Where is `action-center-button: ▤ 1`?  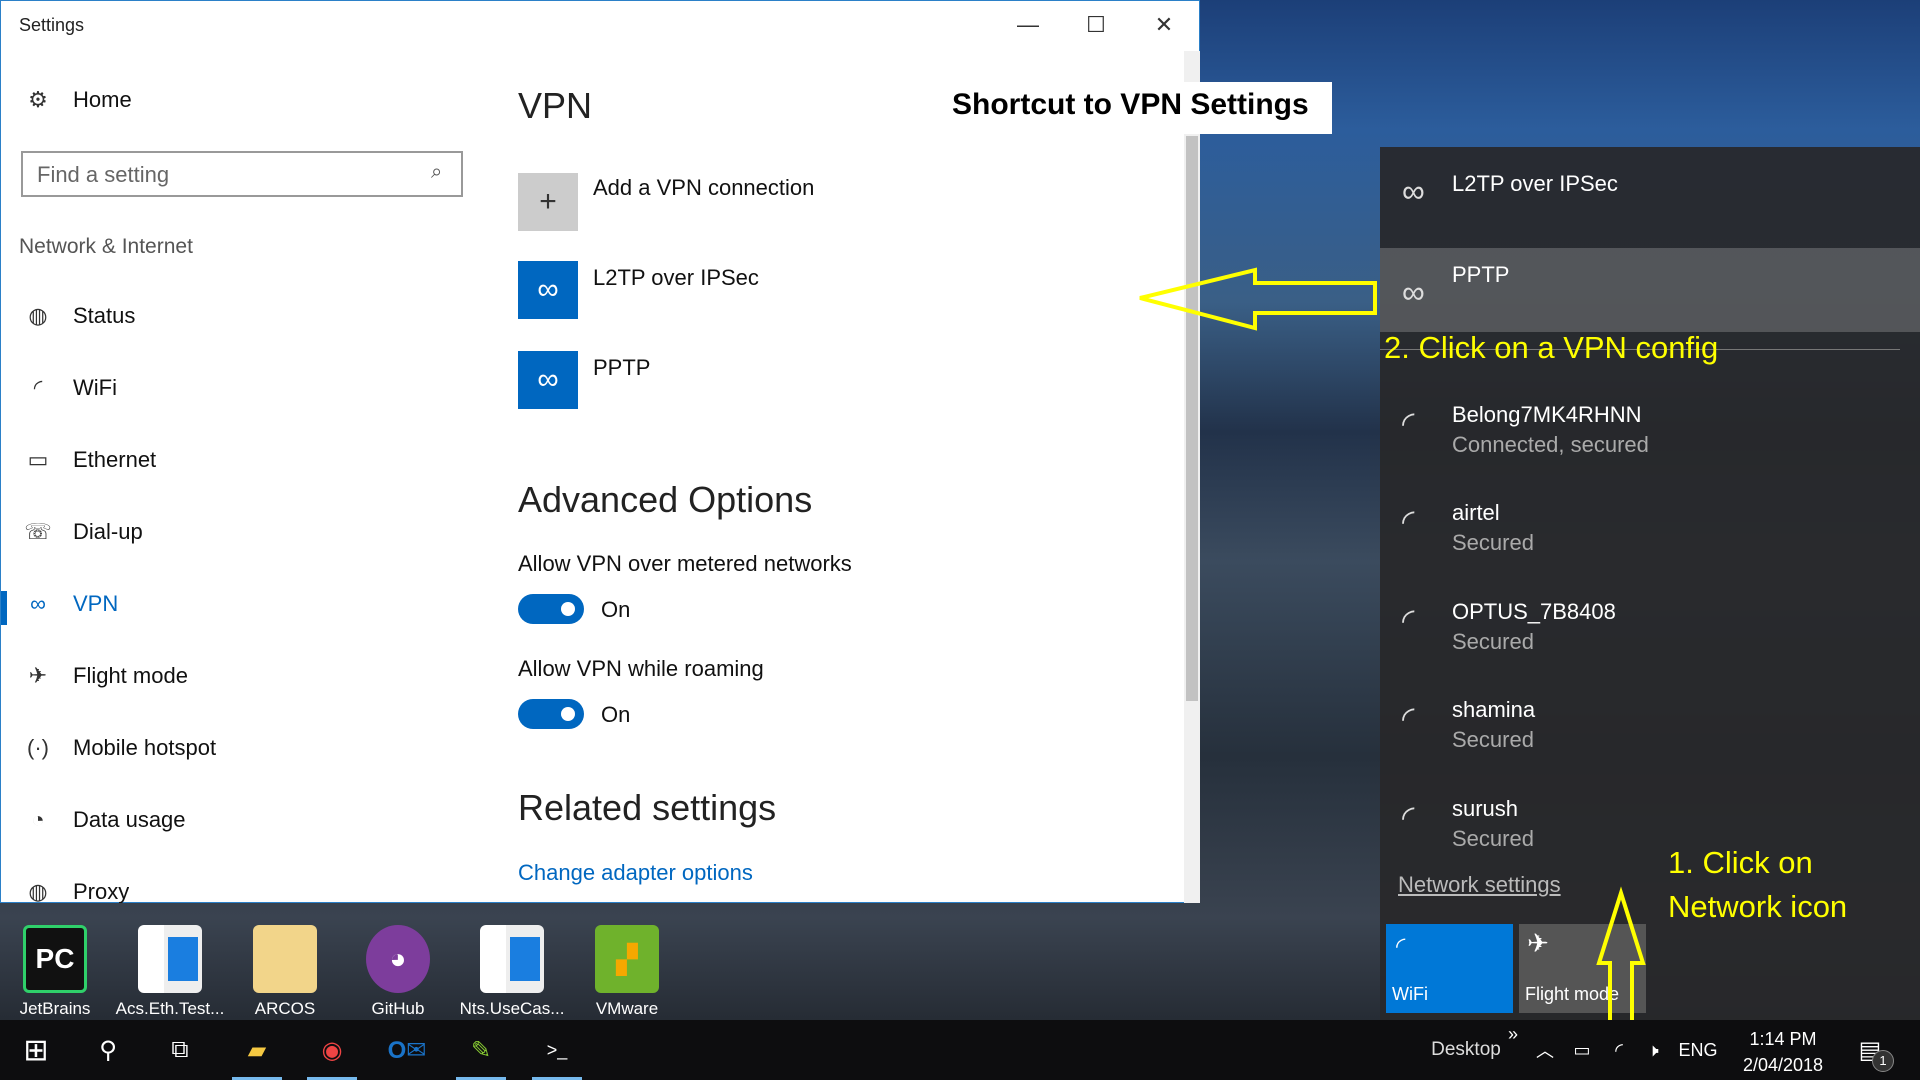 action-center-button: ▤ 1 is located at coordinates (1872, 1050).